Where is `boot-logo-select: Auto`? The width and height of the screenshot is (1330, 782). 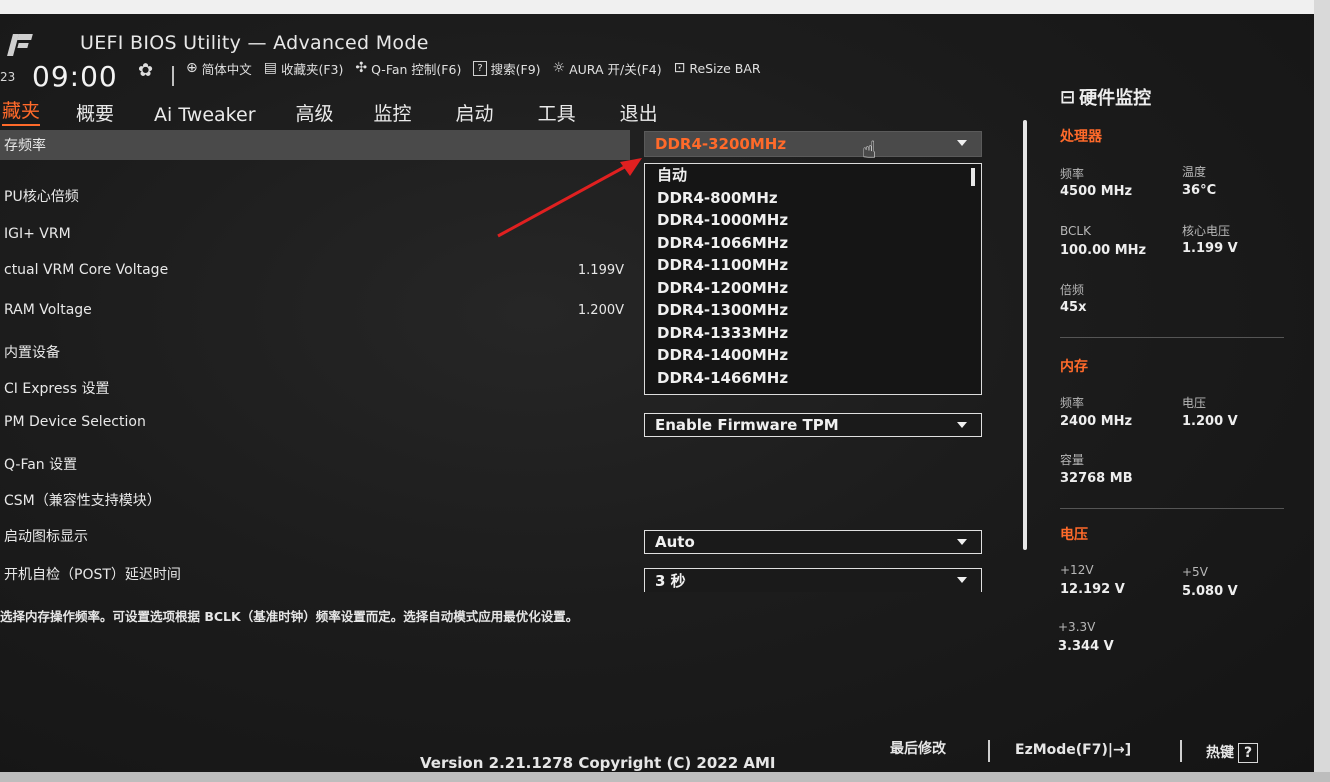
boot-logo-select: Auto is located at coordinates (813, 542).